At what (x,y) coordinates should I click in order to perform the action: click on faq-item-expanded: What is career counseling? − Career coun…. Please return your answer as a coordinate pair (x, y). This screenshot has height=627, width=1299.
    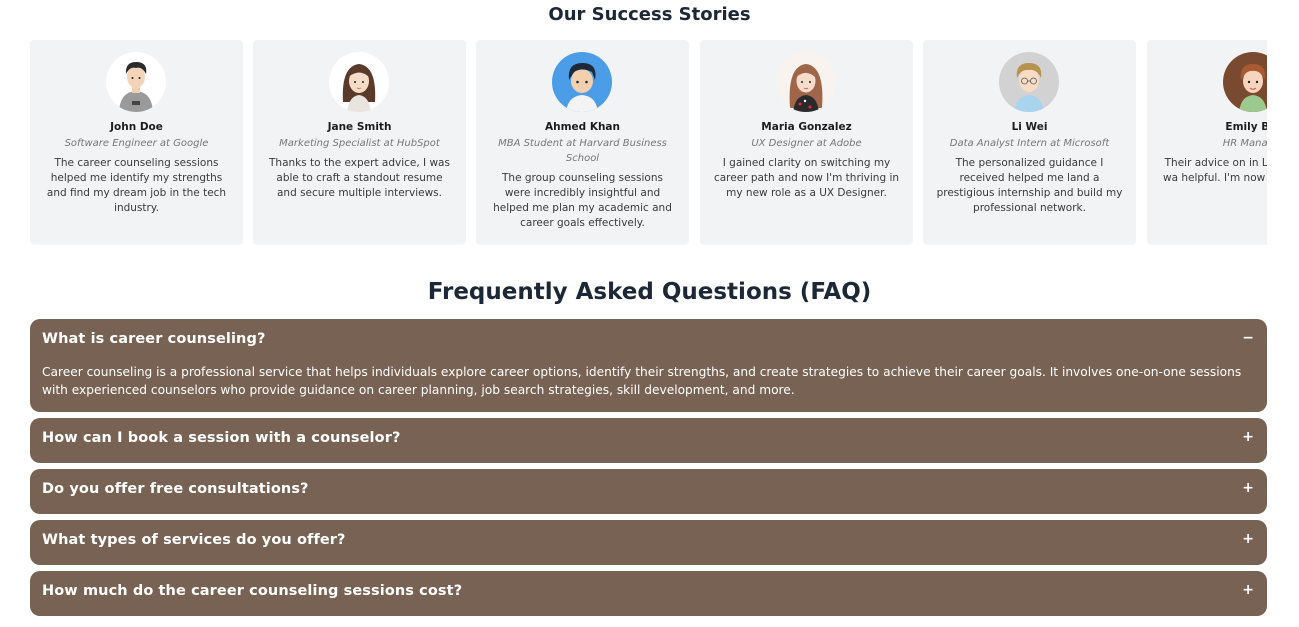
    Looking at the image, I should click on (648, 365).